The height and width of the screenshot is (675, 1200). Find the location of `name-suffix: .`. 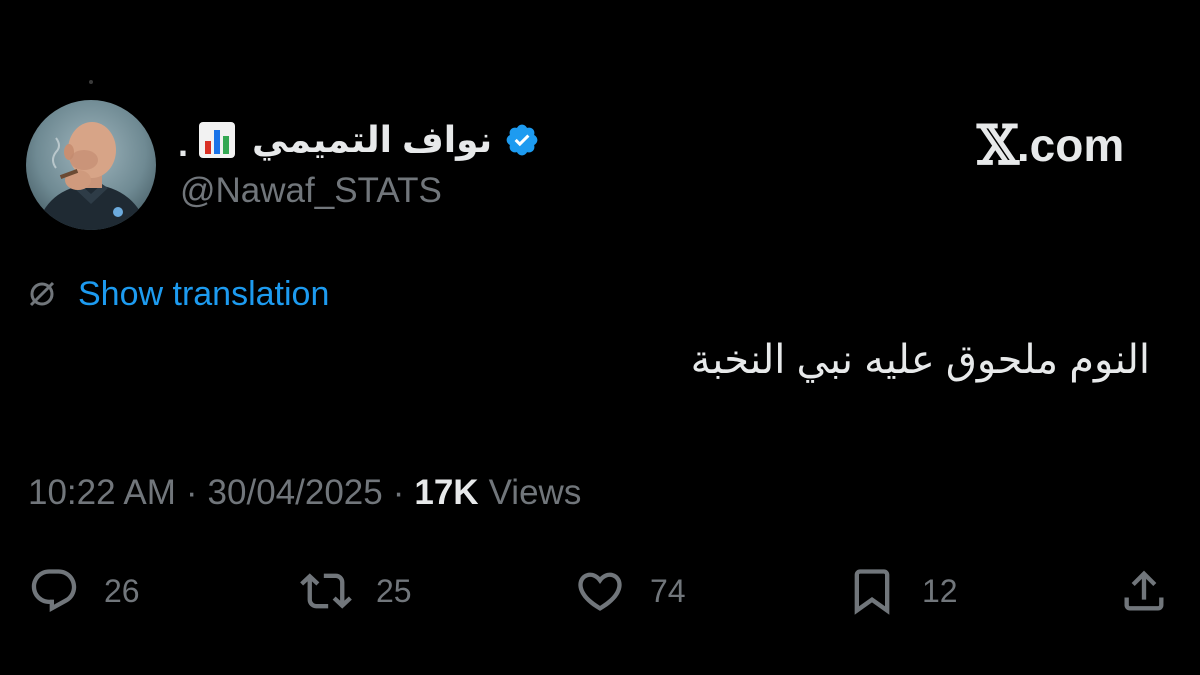

name-suffix: . is located at coordinates (183, 143).